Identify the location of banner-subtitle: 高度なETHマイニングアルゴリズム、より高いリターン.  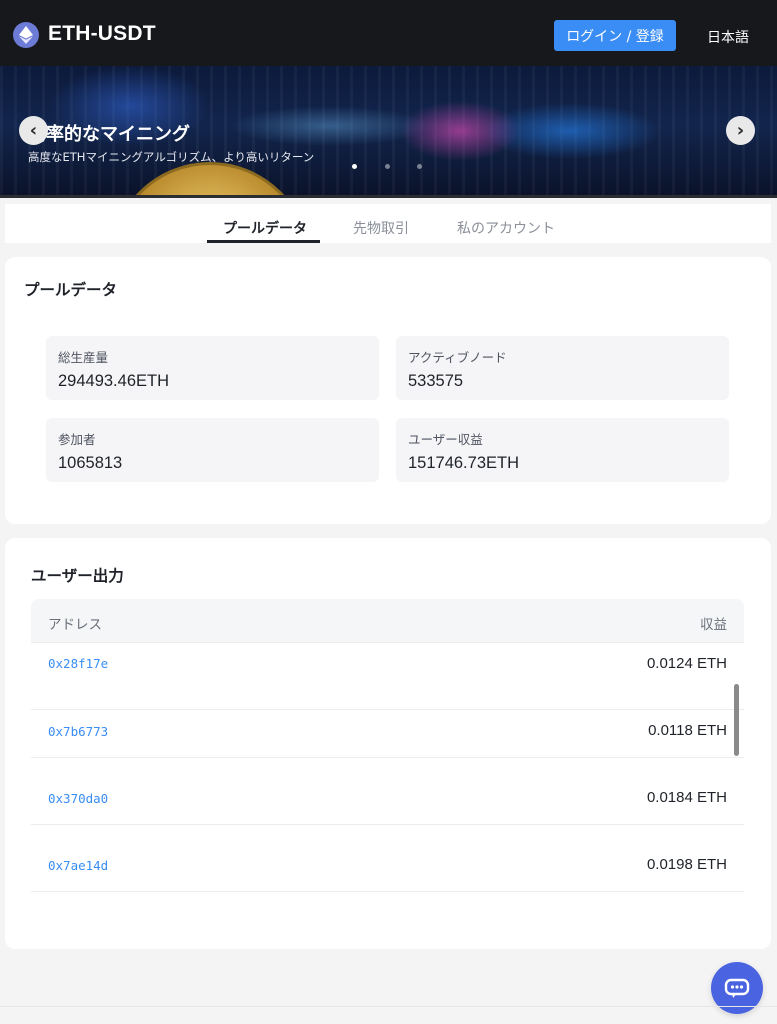
(171, 157).